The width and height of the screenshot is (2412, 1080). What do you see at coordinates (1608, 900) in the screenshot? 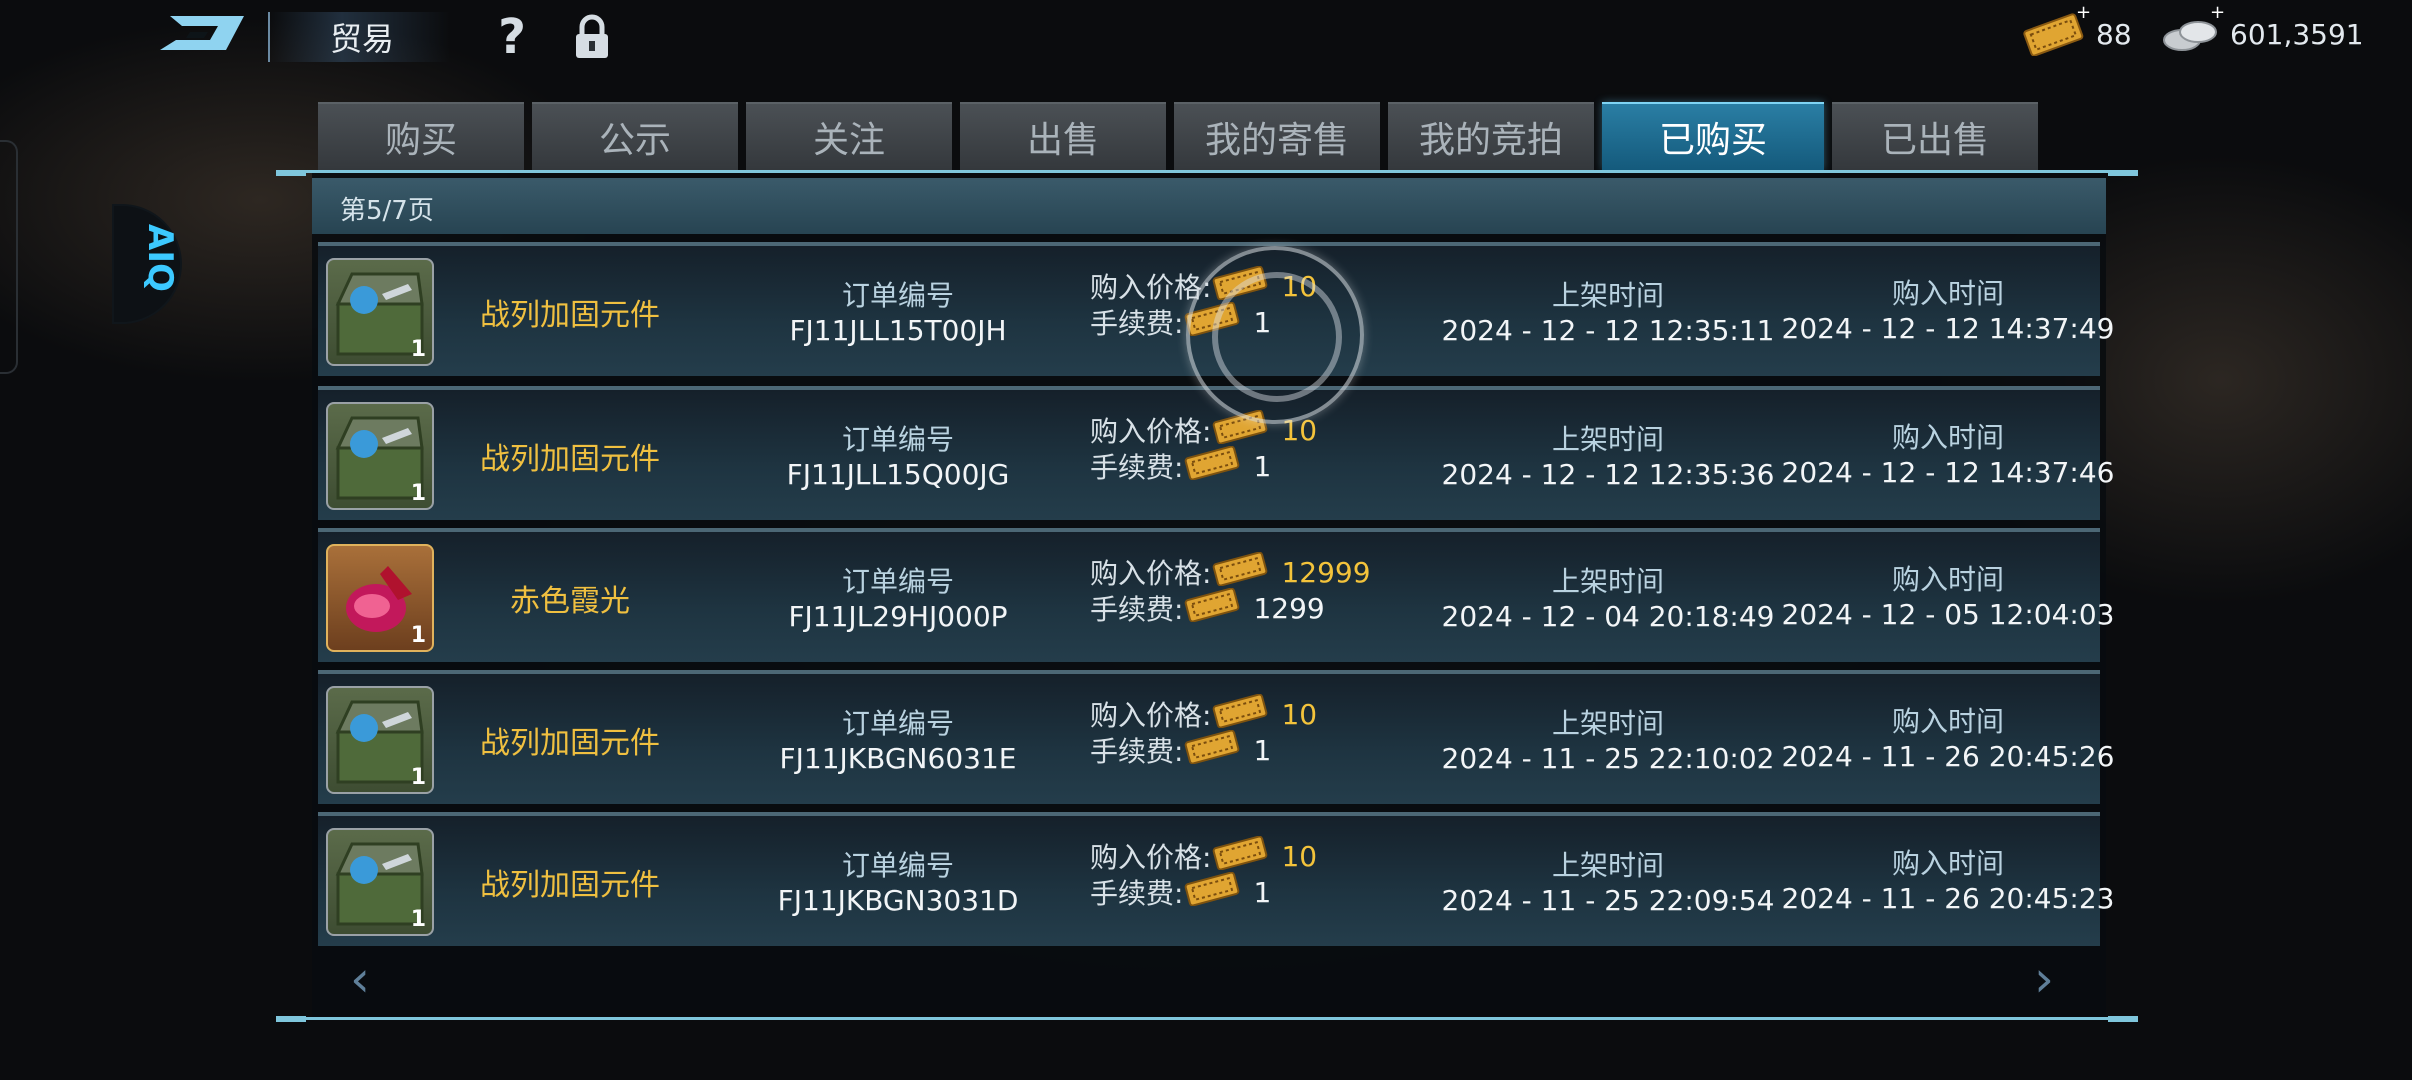
I see `listed-time: 2024 - 11 - 25 22:09:54` at bounding box center [1608, 900].